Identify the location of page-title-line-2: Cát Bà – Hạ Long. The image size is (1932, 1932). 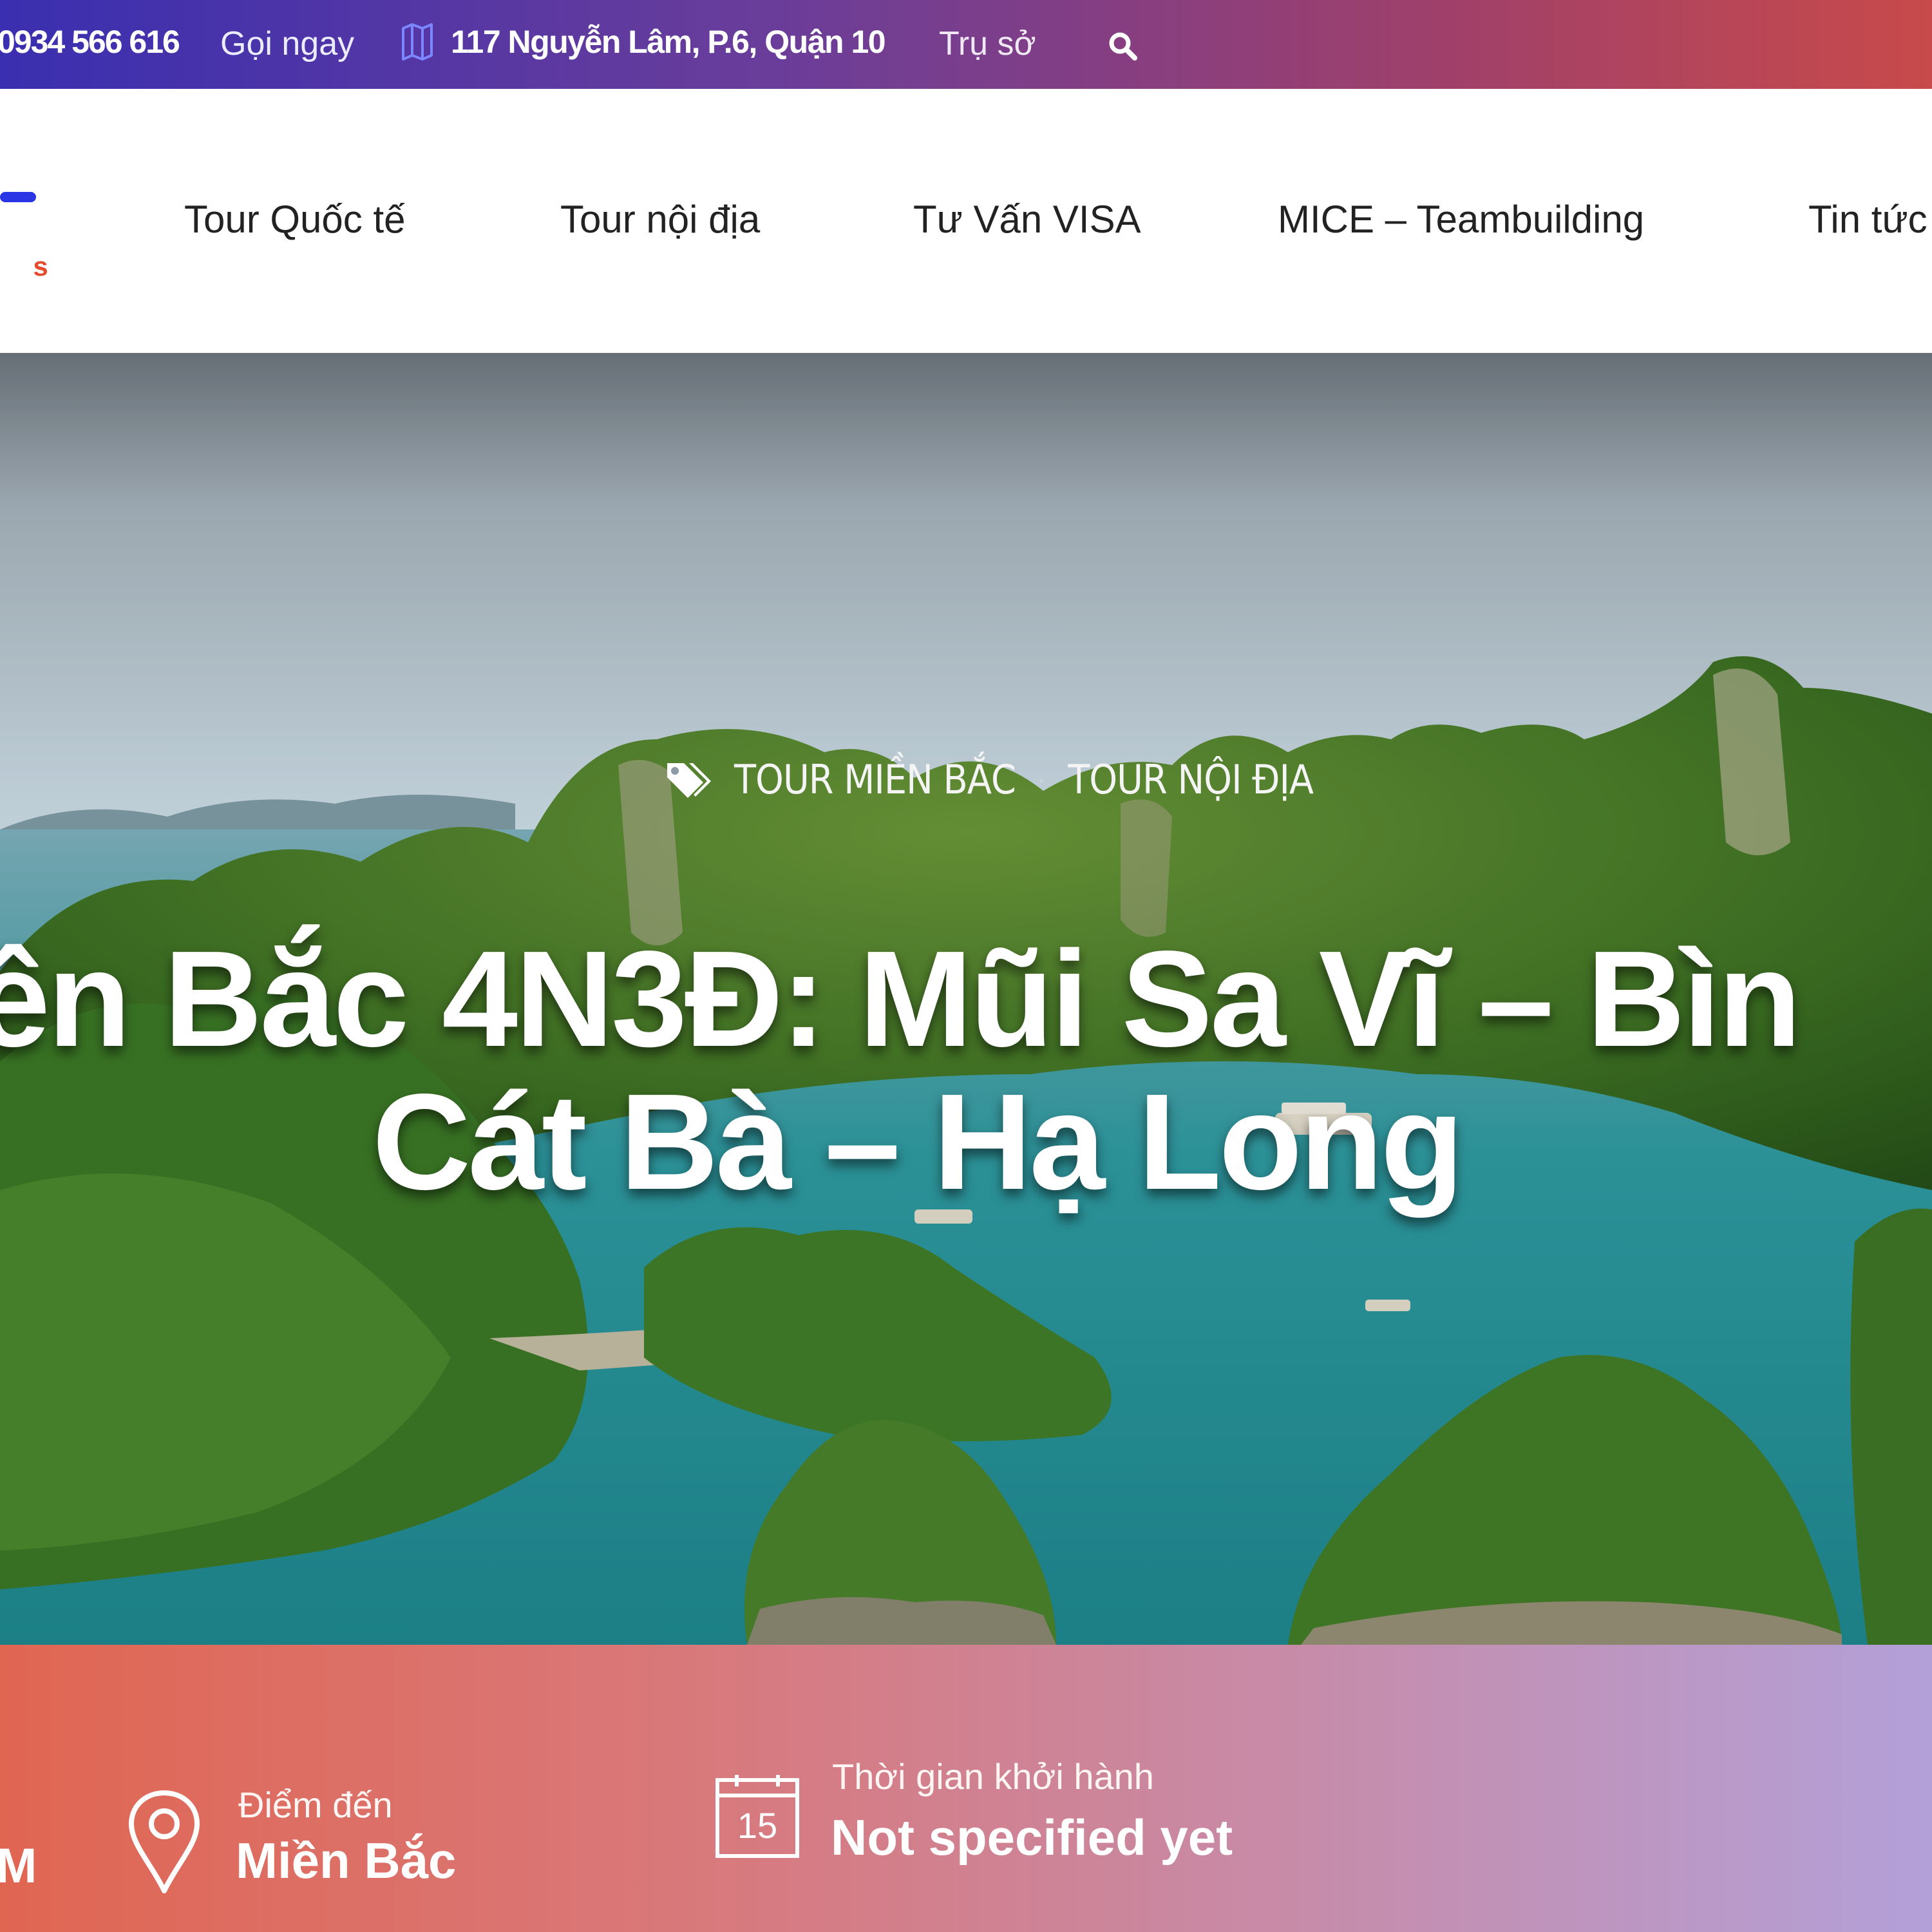
(918, 1141).